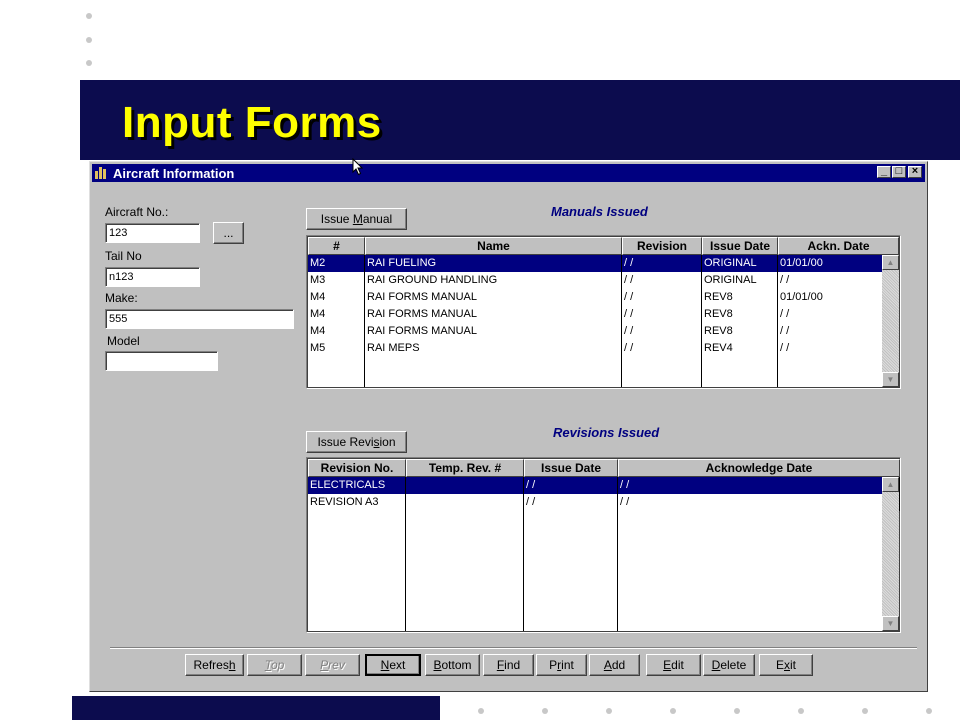 This screenshot has height=720, width=960. What do you see at coordinates (356, 442) in the screenshot?
I see `issue-revision-button: Issue Revision` at bounding box center [356, 442].